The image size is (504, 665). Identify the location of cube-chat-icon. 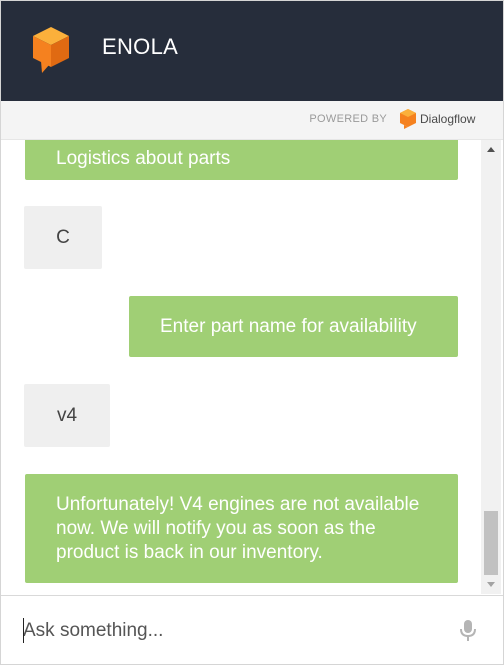
(51, 50).